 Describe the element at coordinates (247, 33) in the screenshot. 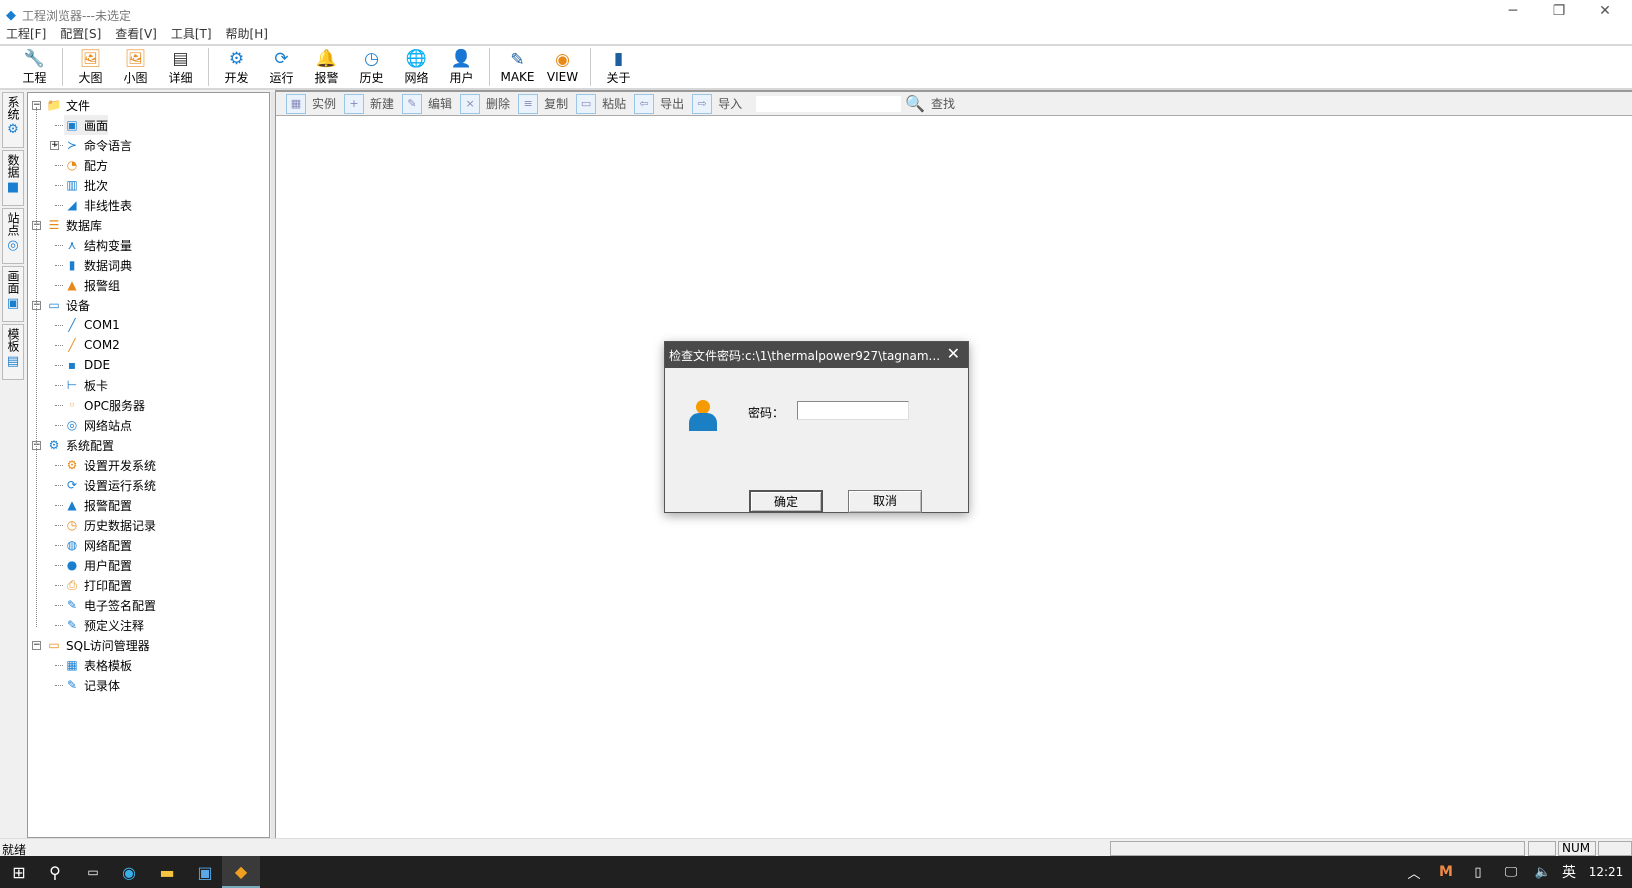

I see `menu-item: 帮助[H]` at that location.